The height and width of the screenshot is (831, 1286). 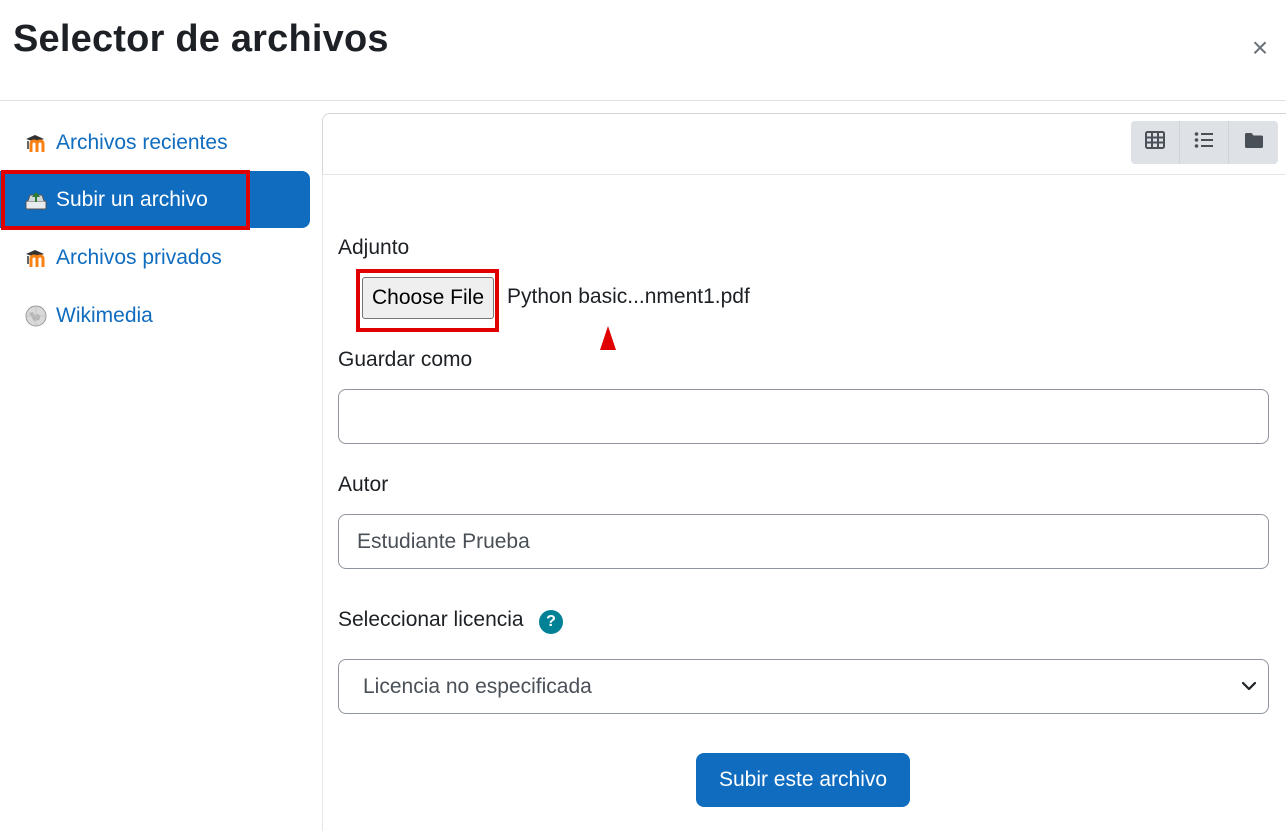 I want to click on wikipedia-icon, so click(x=36, y=316).